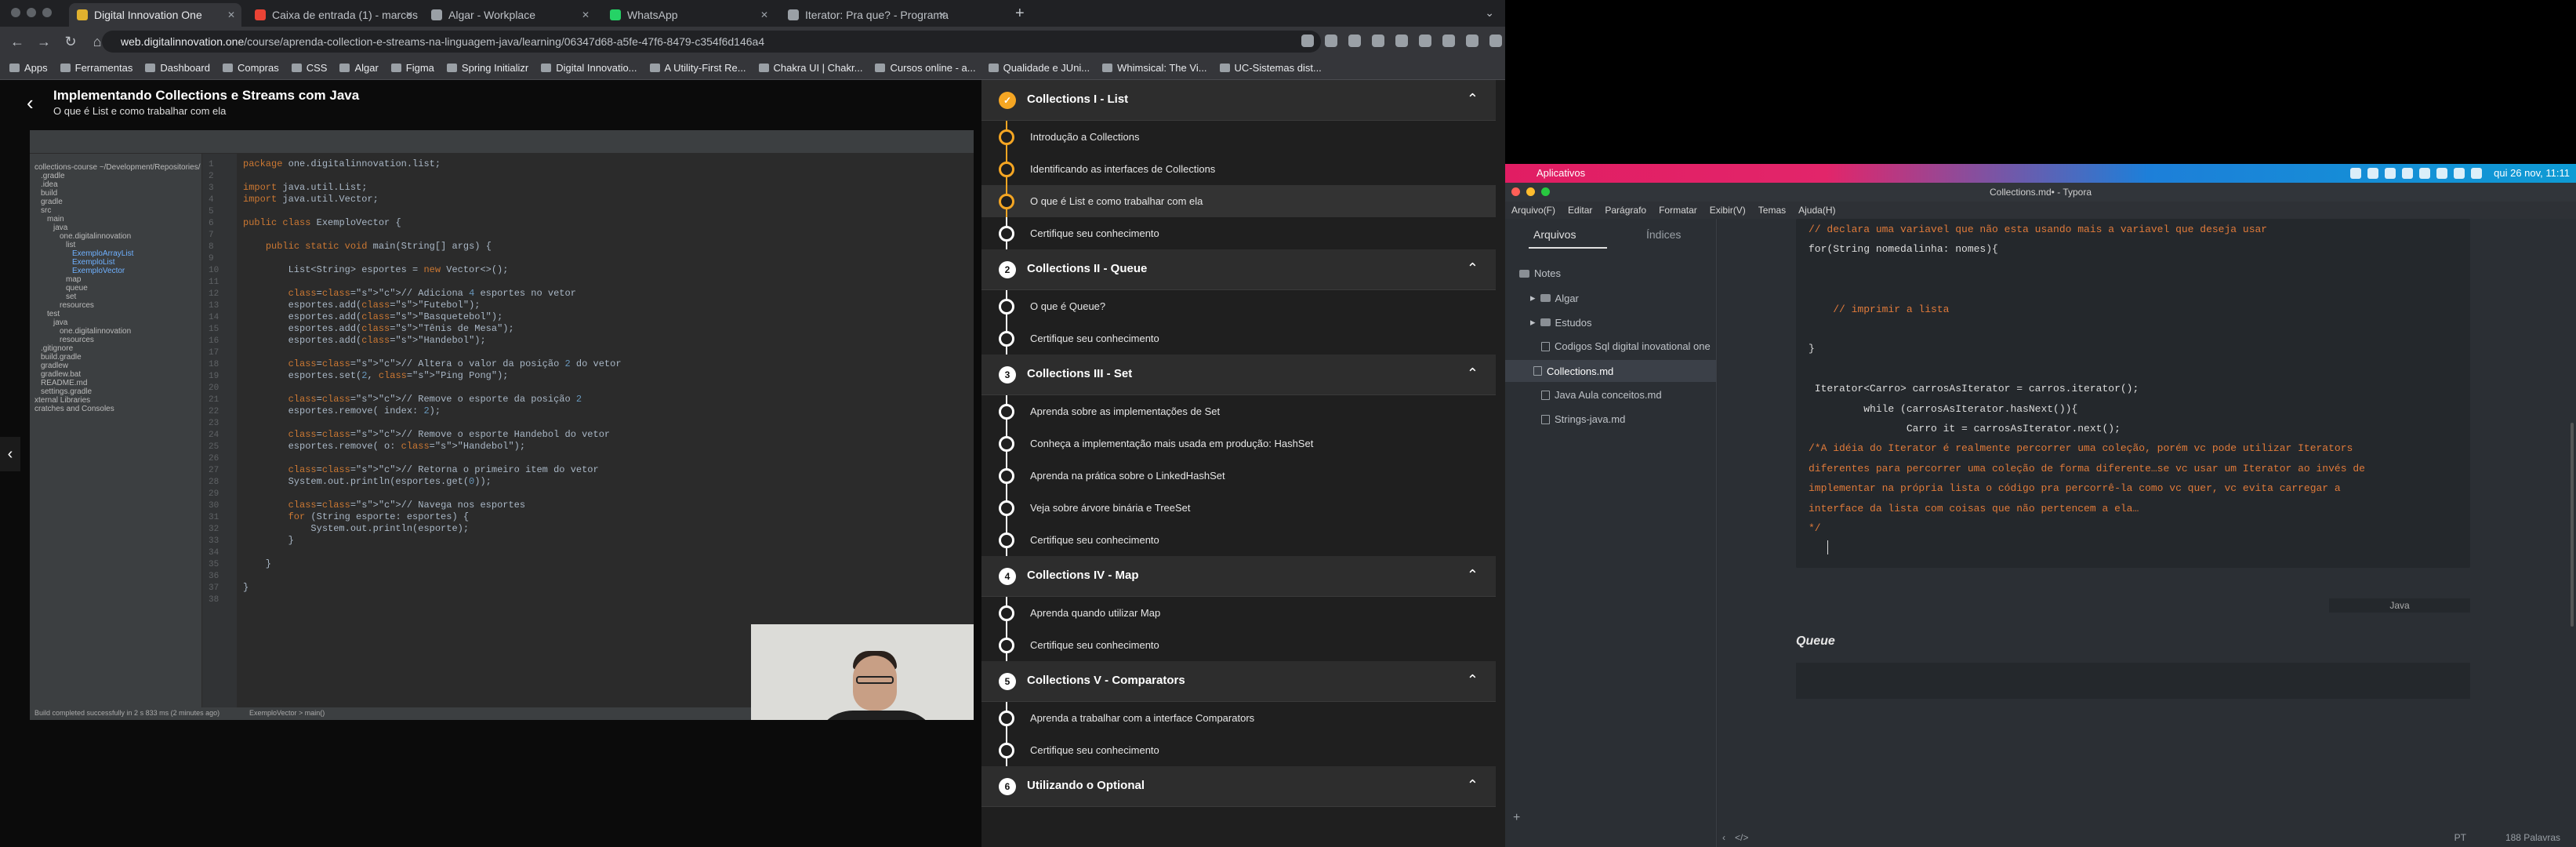 The width and height of the screenshot is (2576, 847). What do you see at coordinates (30, 103) in the screenshot?
I see `back-arrow-icon: ‹` at bounding box center [30, 103].